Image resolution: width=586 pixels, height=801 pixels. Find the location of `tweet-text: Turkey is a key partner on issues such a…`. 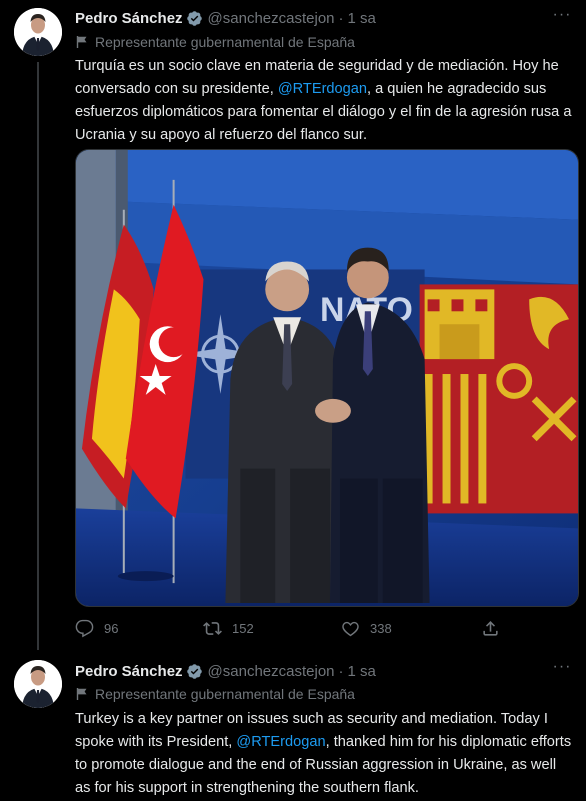

tweet-text: Turkey is a key partner on issues such a… is located at coordinates (324, 754).